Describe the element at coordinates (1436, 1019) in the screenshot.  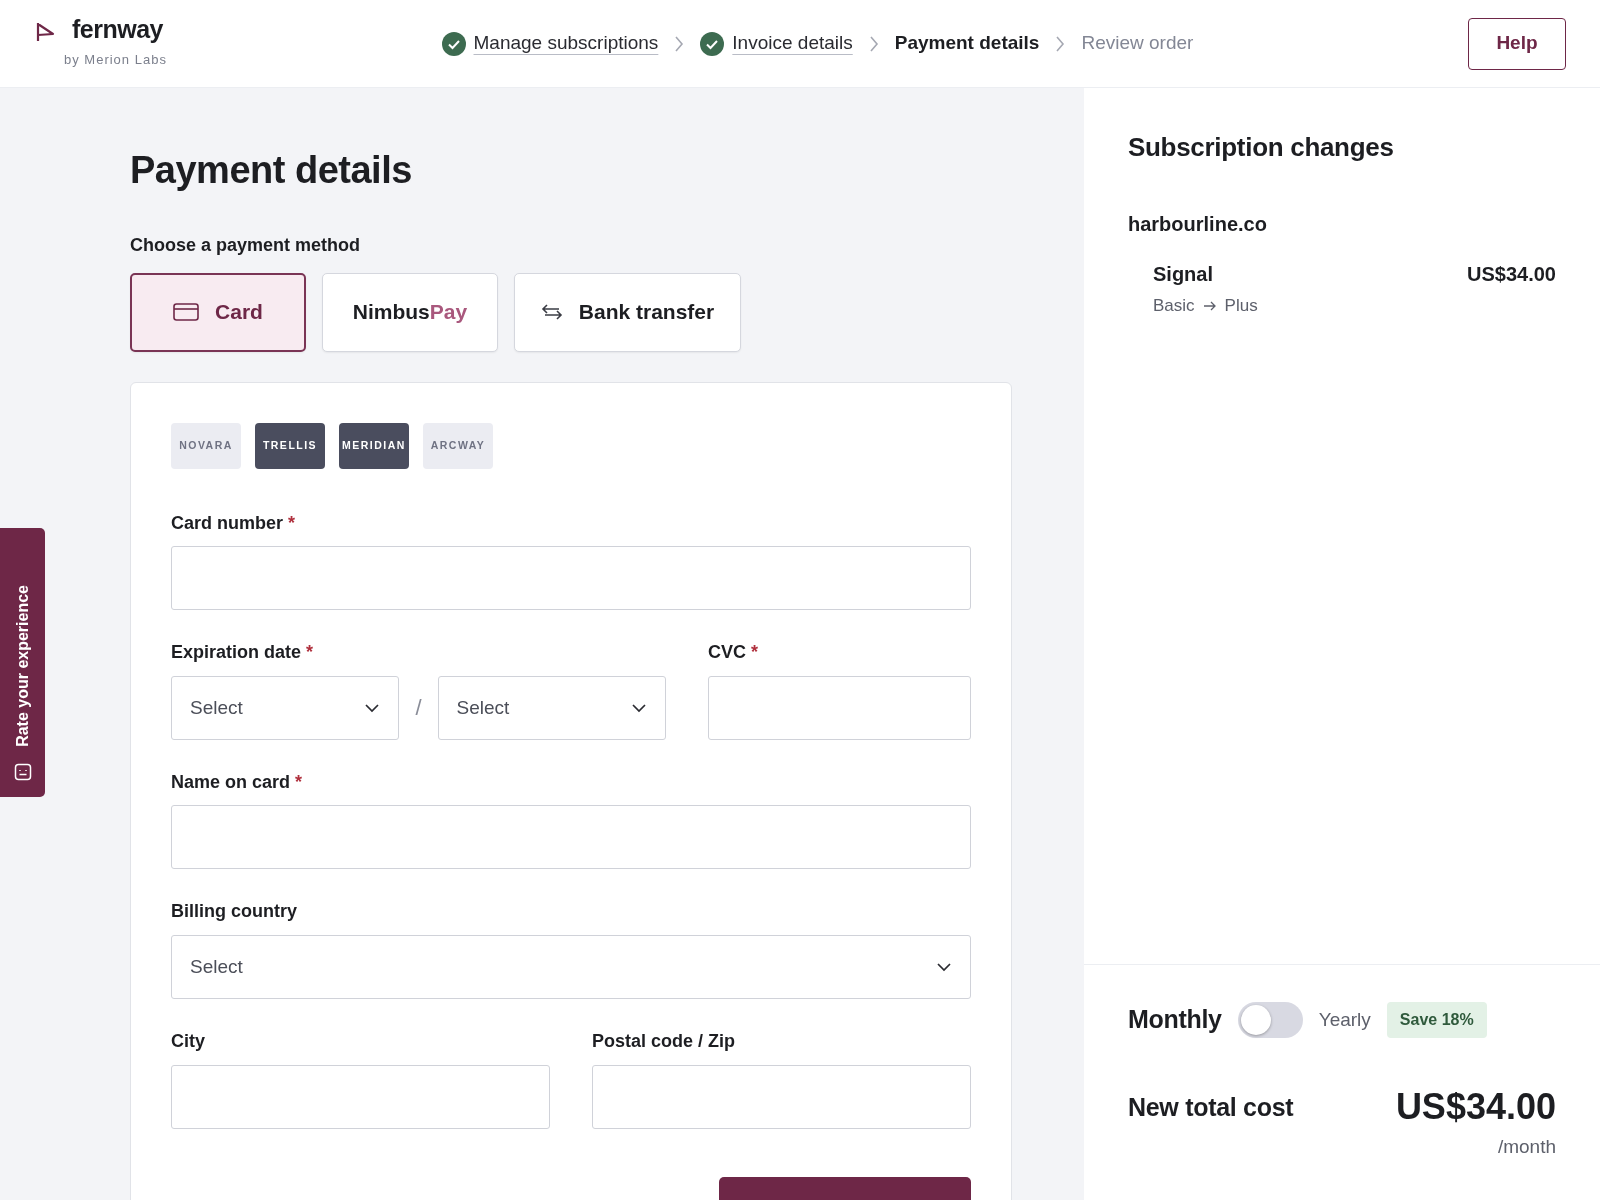
I see `discount-badge: Save 18%` at that location.